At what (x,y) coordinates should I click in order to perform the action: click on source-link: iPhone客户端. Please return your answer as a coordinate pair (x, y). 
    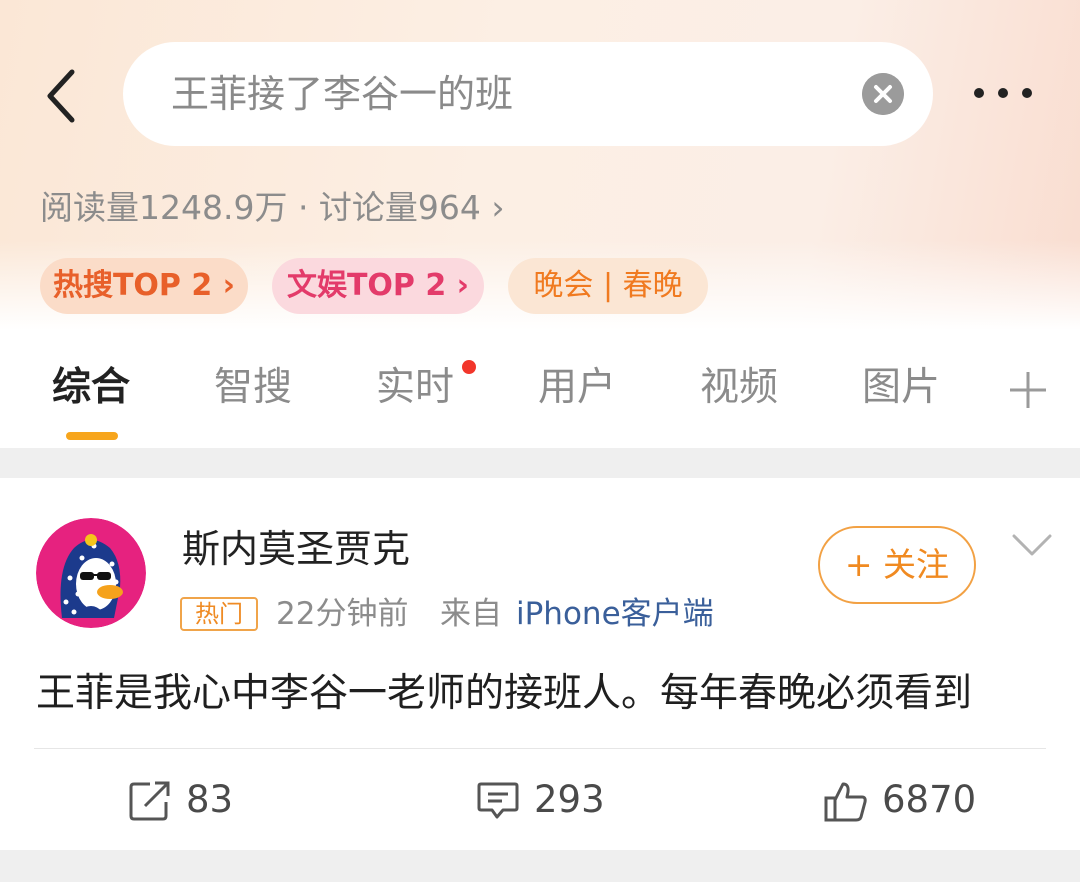
    Looking at the image, I should click on (615, 614).